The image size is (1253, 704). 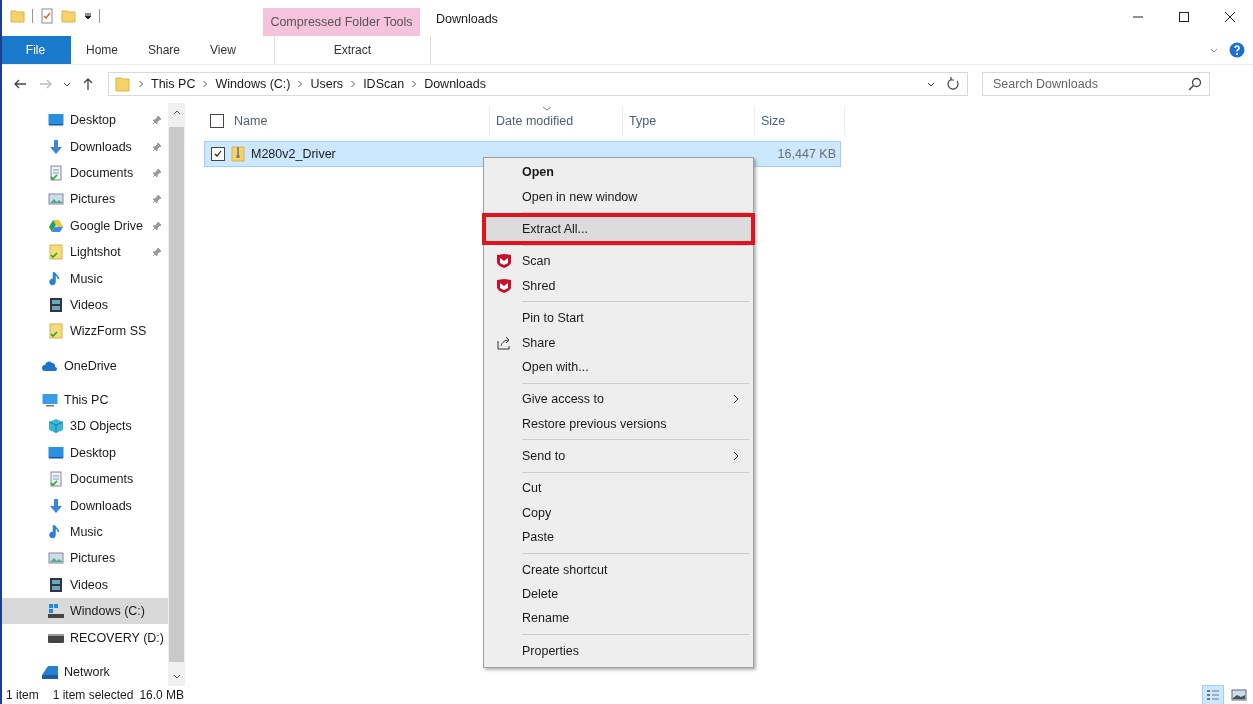 I want to click on menu-item: Copy, so click(x=618, y=513).